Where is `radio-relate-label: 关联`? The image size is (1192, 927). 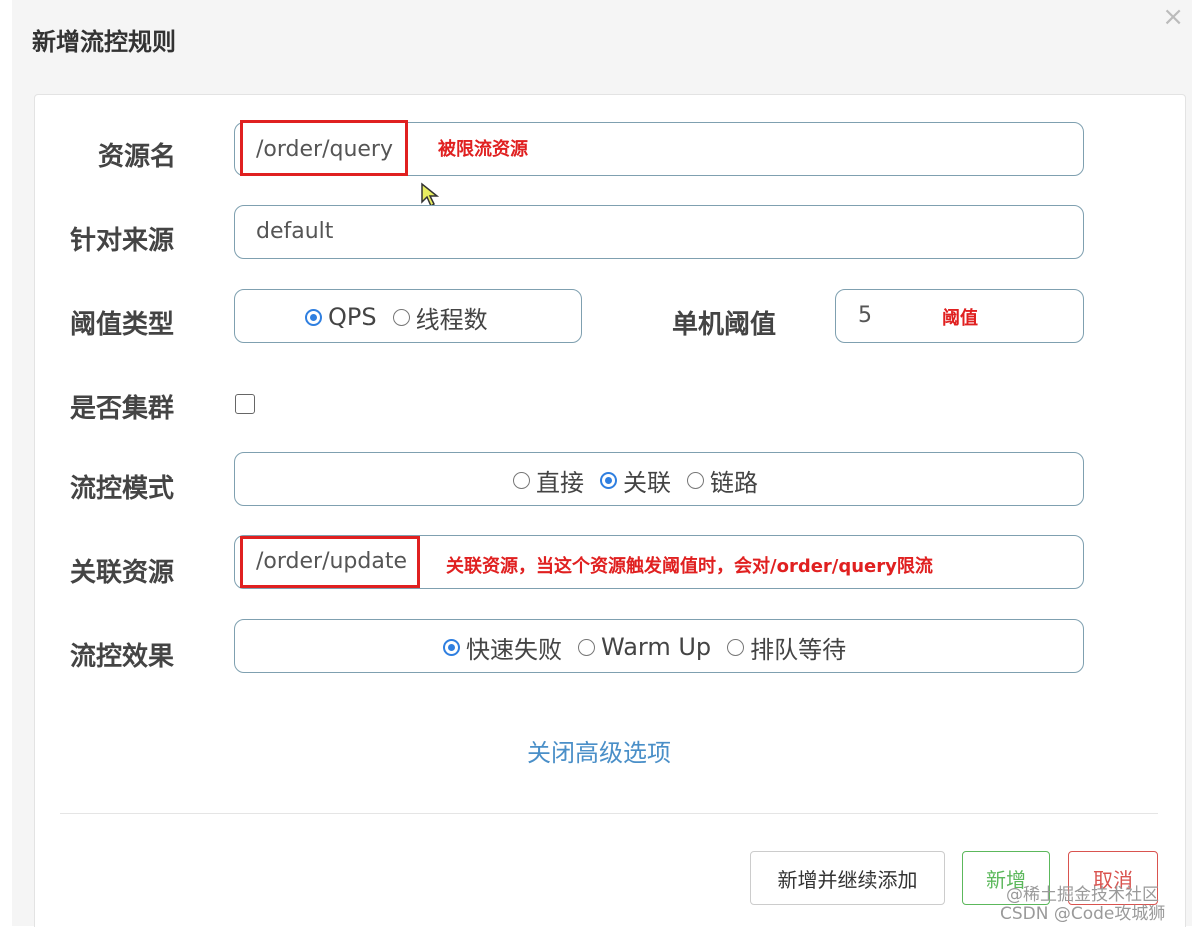 radio-relate-label: 关联 is located at coordinates (647, 482).